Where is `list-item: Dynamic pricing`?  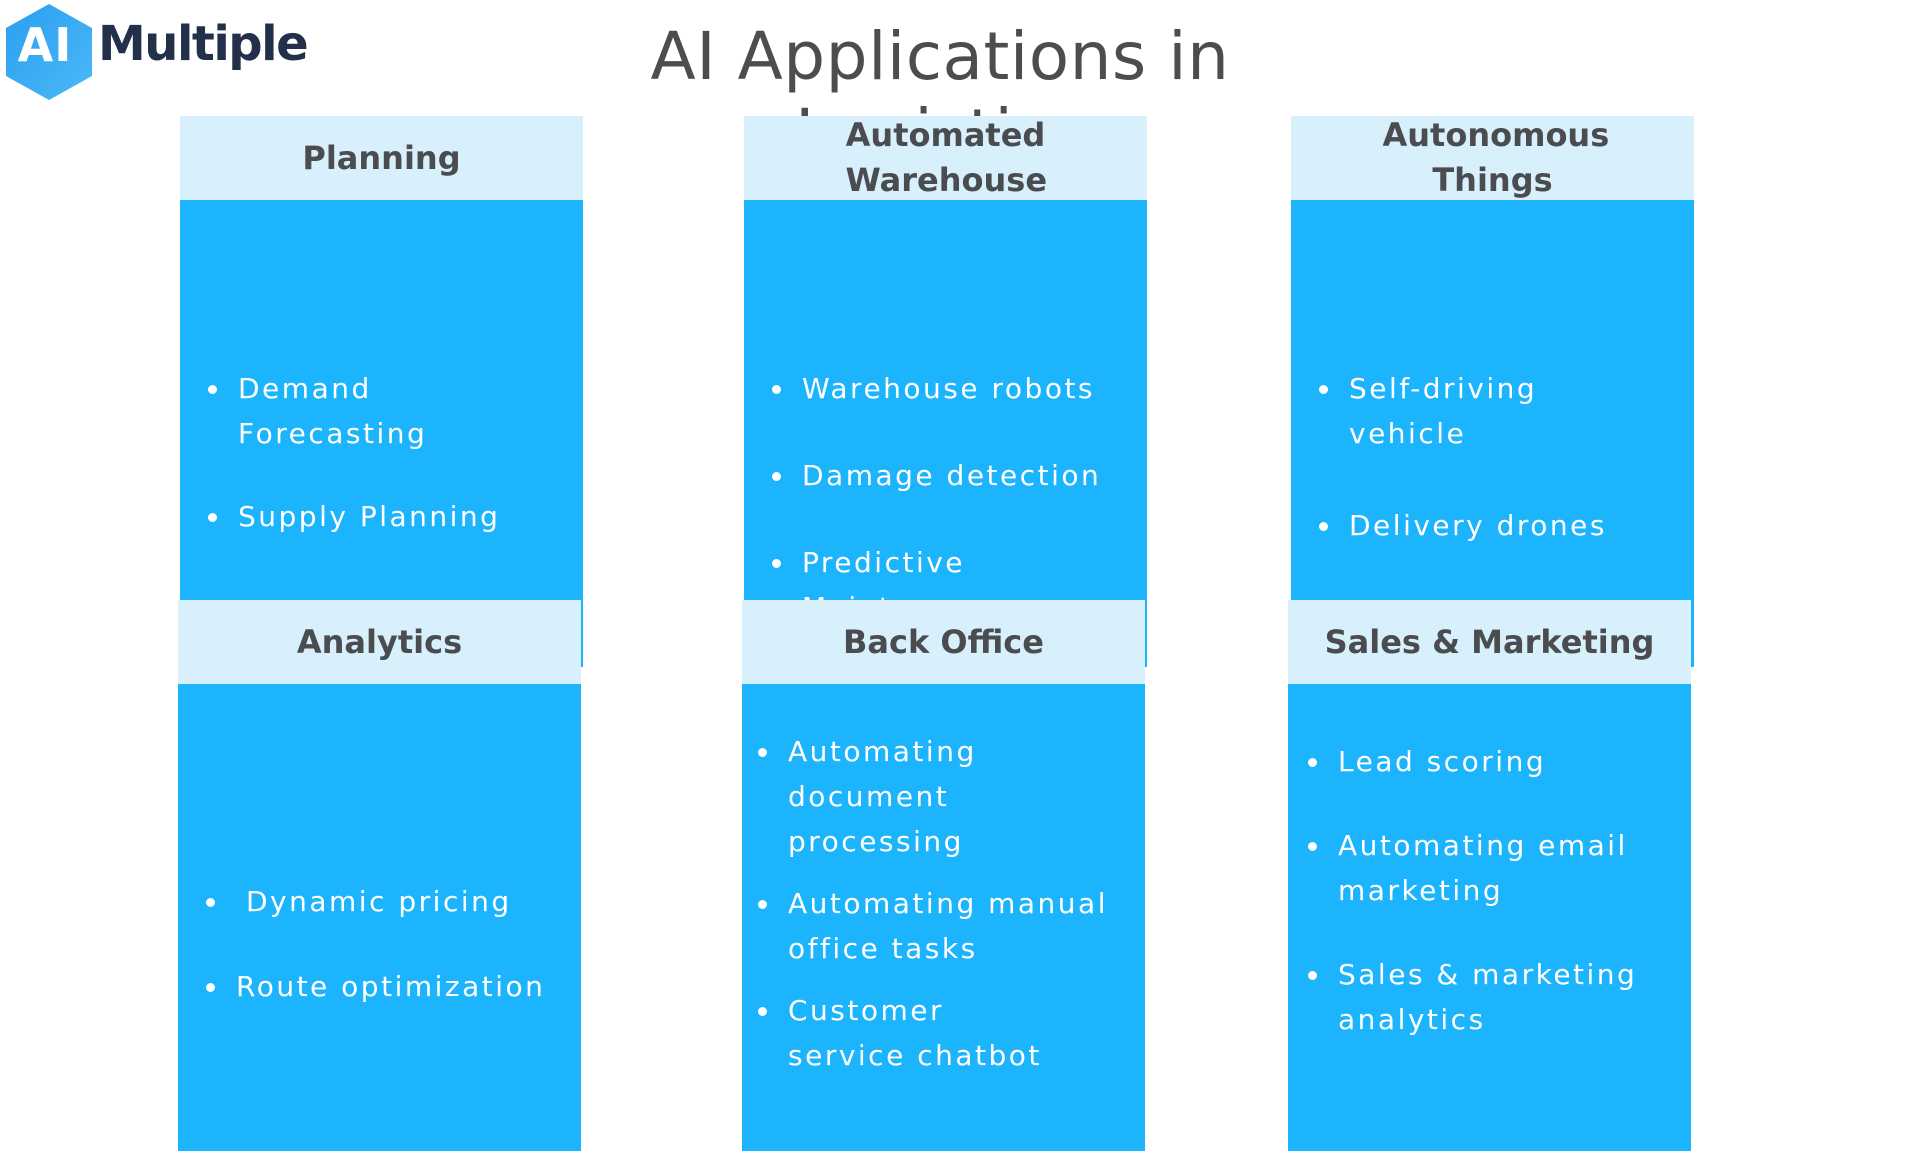 list-item: Dynamic pricing is located at coordinates (386, 901).